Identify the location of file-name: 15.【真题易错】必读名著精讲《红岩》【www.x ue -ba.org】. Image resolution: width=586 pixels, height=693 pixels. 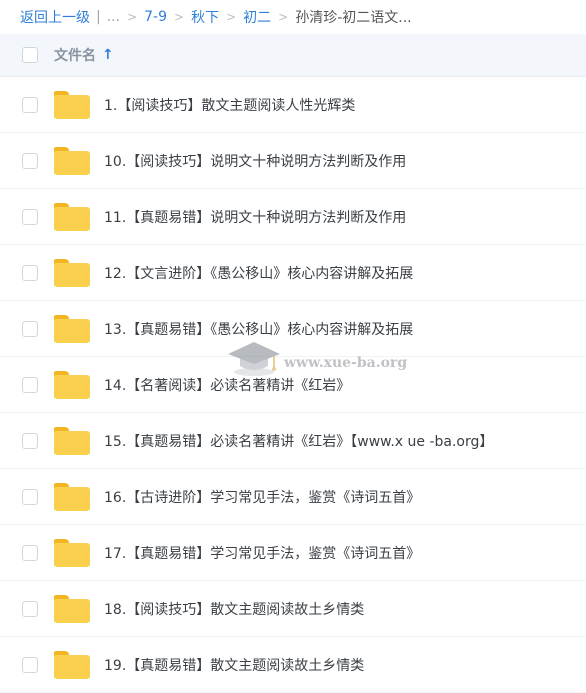
(298, 441).